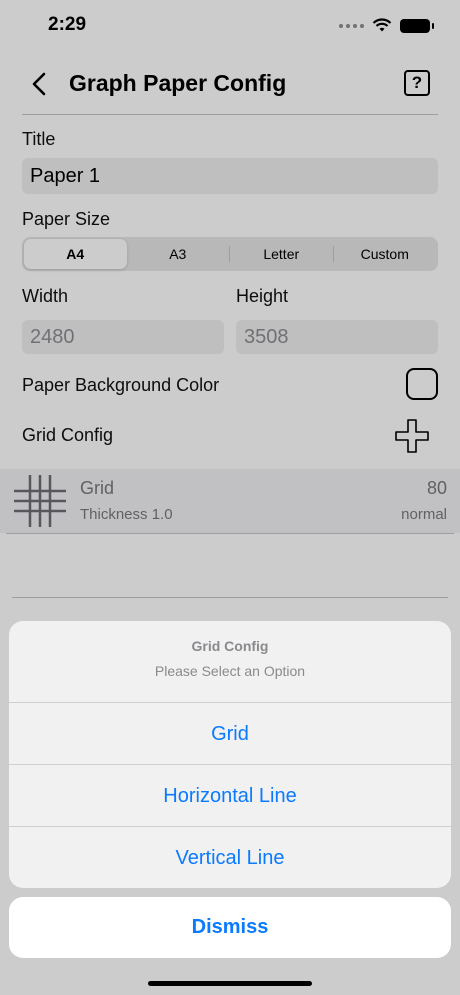 The height and width of the screenshot is (995, 460). What do you see at coordinates (230, 983) in the screenshot?
I see `home-indicator` at bounding box center [230, 983].